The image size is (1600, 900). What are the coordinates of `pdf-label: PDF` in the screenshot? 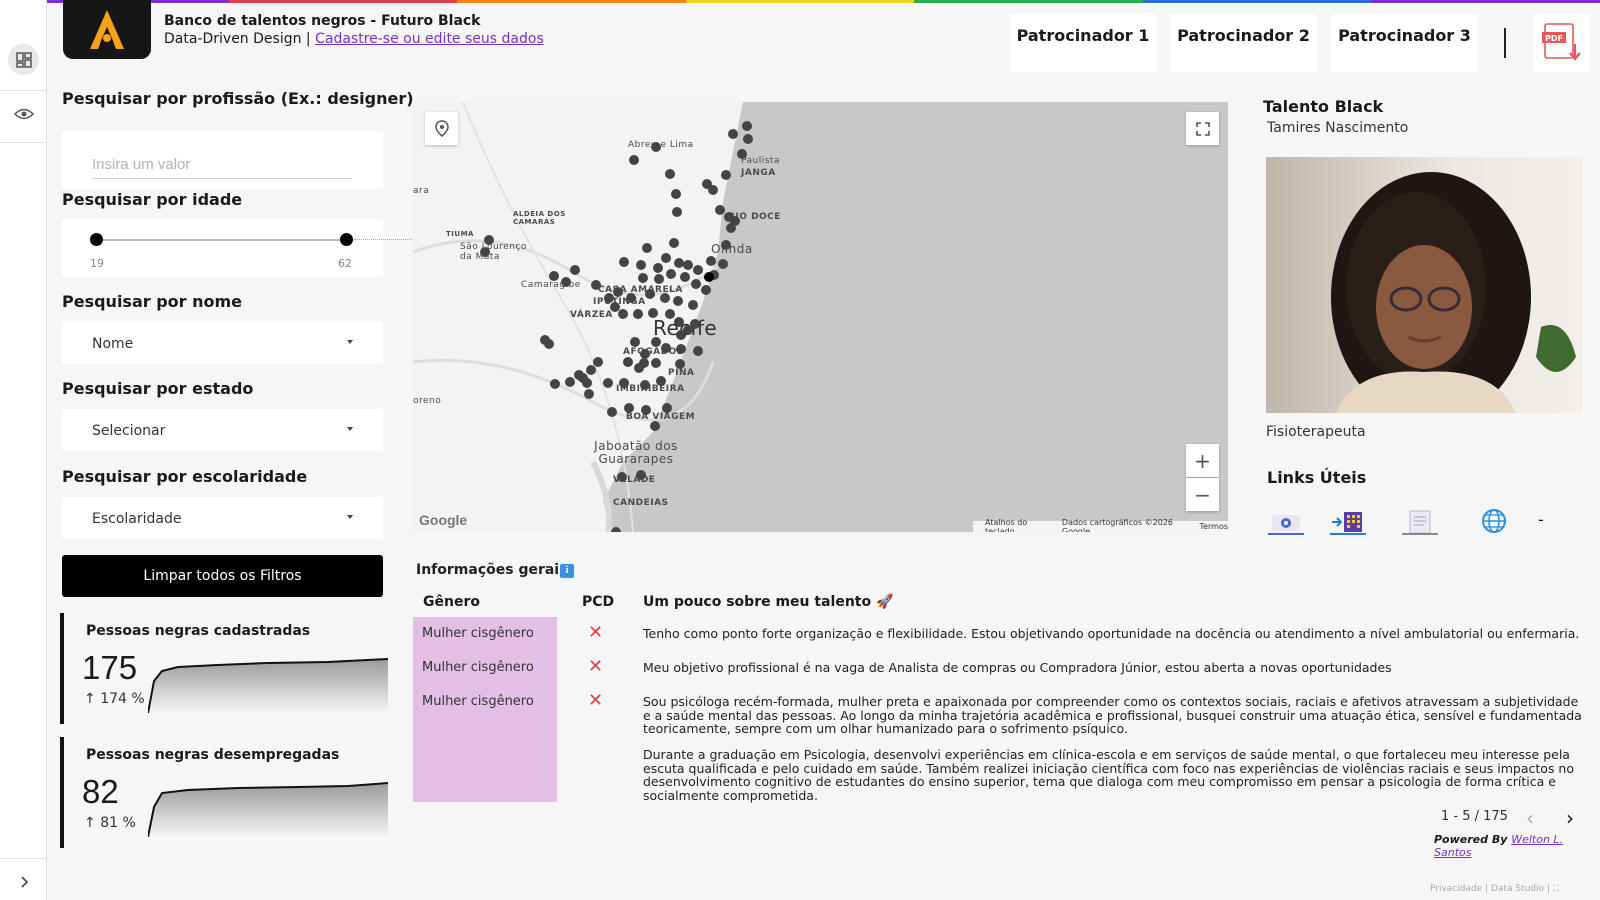 It's located at (1554, 38).